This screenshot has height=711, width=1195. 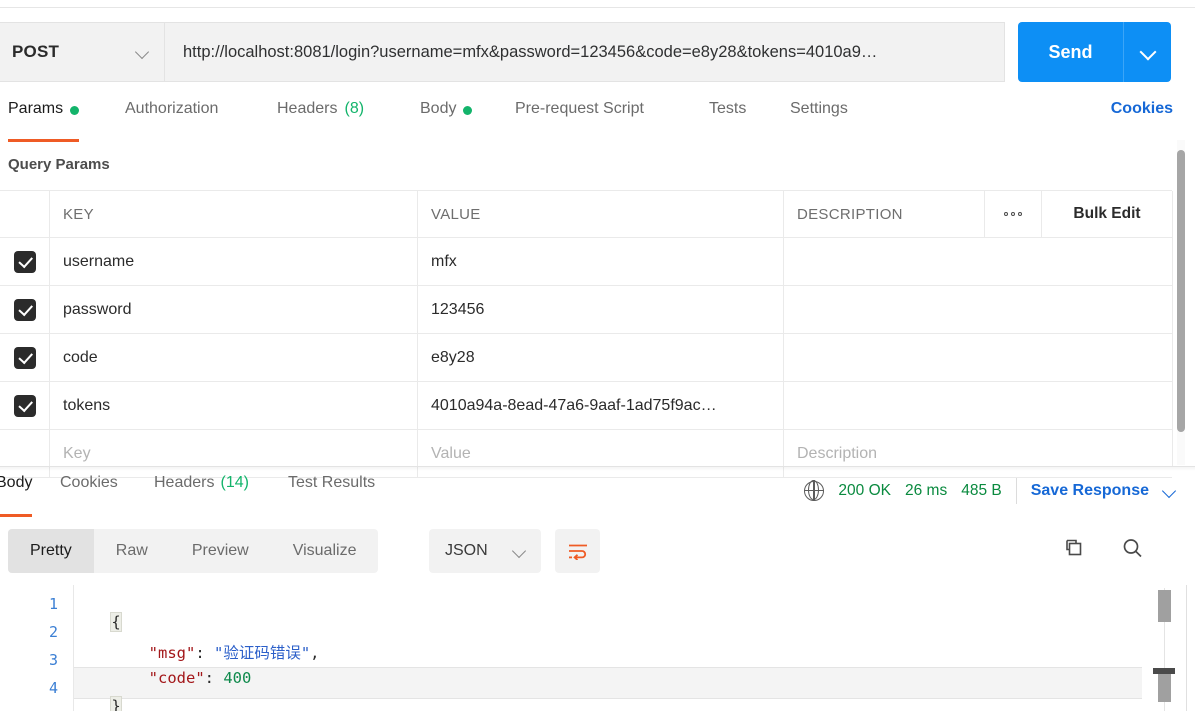 What do you see at coordinates (53, 604) in the screenshot?
I see `line-number: 1` at bounding box center [53, 604].